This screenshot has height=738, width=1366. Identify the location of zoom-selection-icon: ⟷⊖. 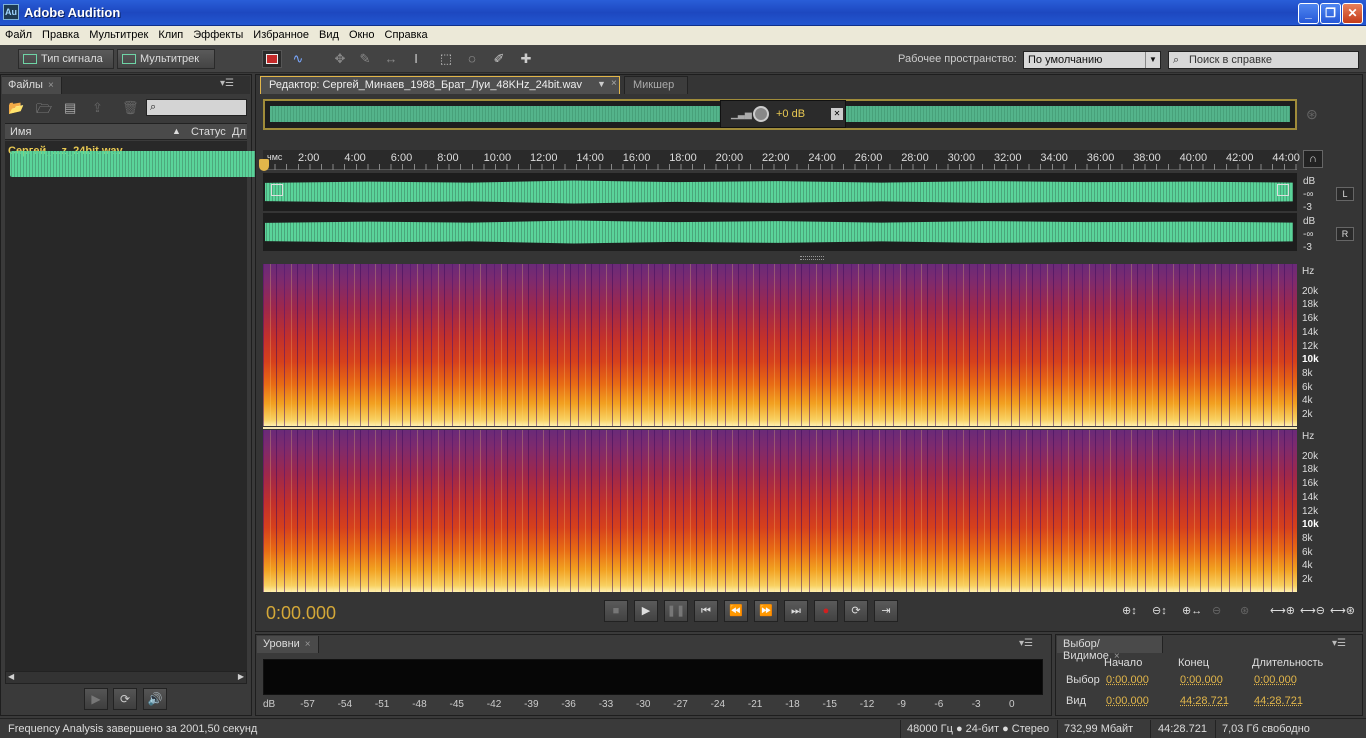
(1312, 610).